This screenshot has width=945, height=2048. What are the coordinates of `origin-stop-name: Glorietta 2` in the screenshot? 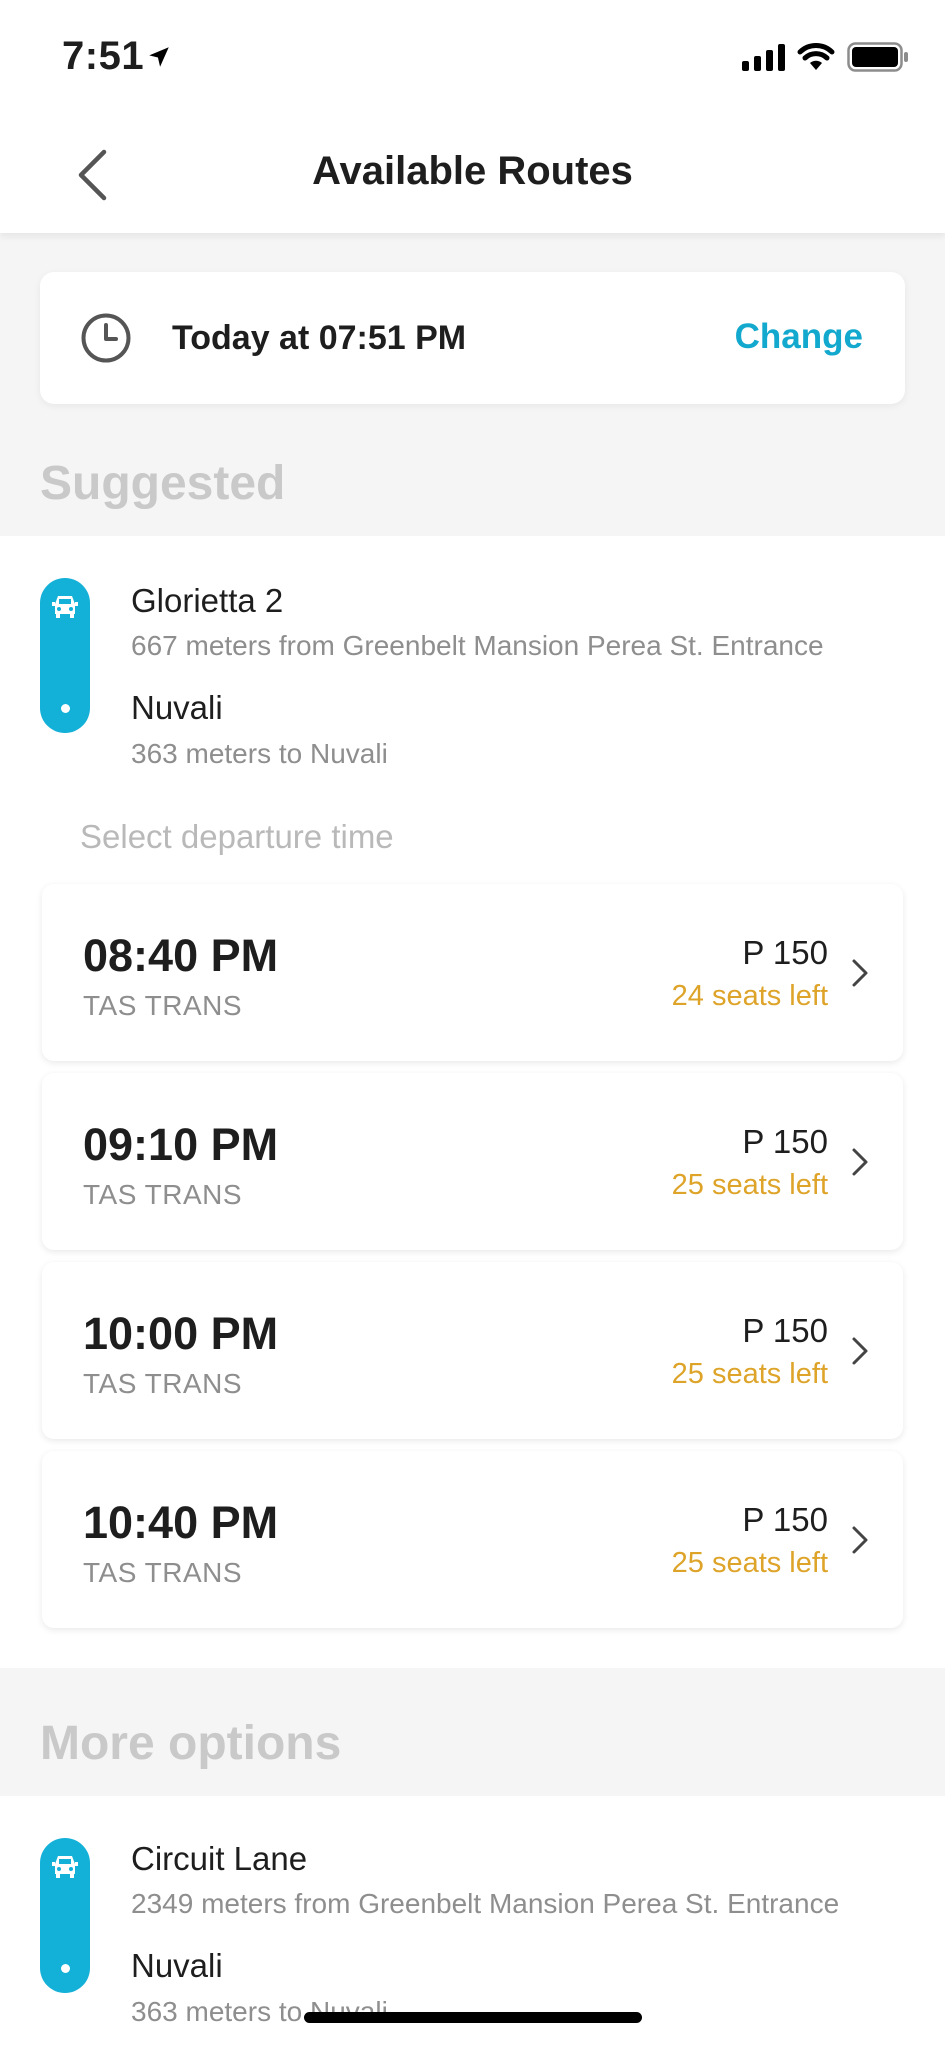 It's located at (207, 600).